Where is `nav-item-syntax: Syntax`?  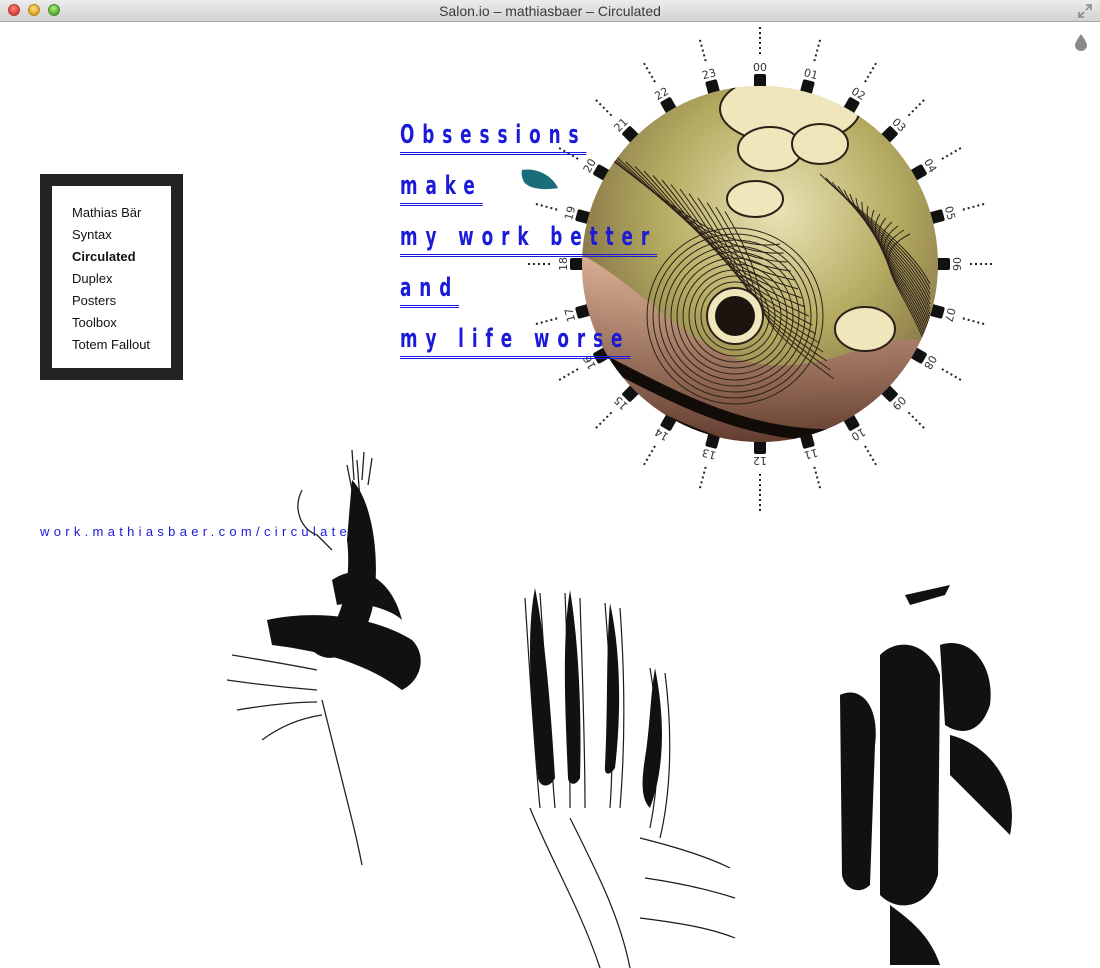 nav-item-syntax: Syntax is located at coordinates (121, 235).